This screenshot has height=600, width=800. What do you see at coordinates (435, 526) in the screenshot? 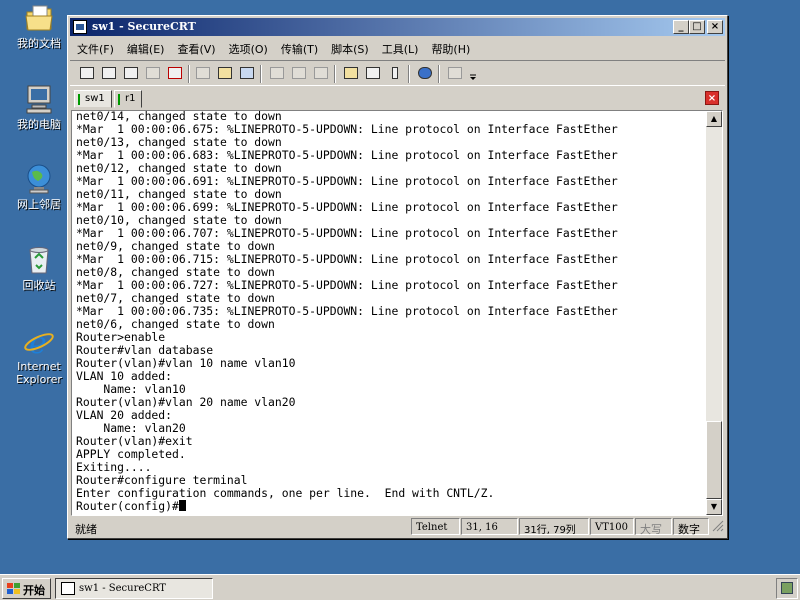
I see `status-protocol: Telnet` at bounding box center [435, 526].